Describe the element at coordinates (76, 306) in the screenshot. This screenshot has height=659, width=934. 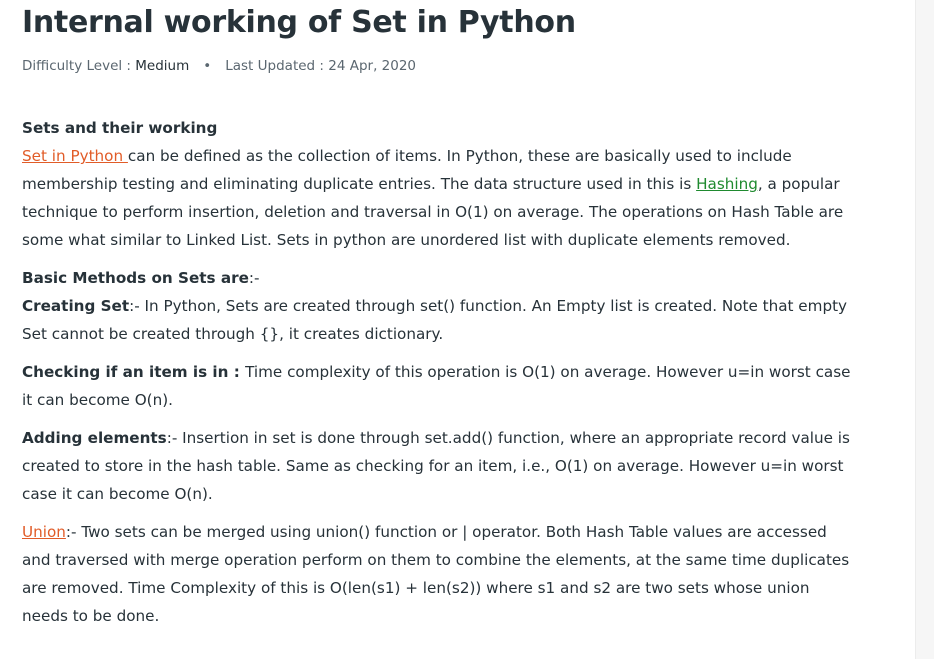
I see `creating-set-label: Creating Set` at that location.